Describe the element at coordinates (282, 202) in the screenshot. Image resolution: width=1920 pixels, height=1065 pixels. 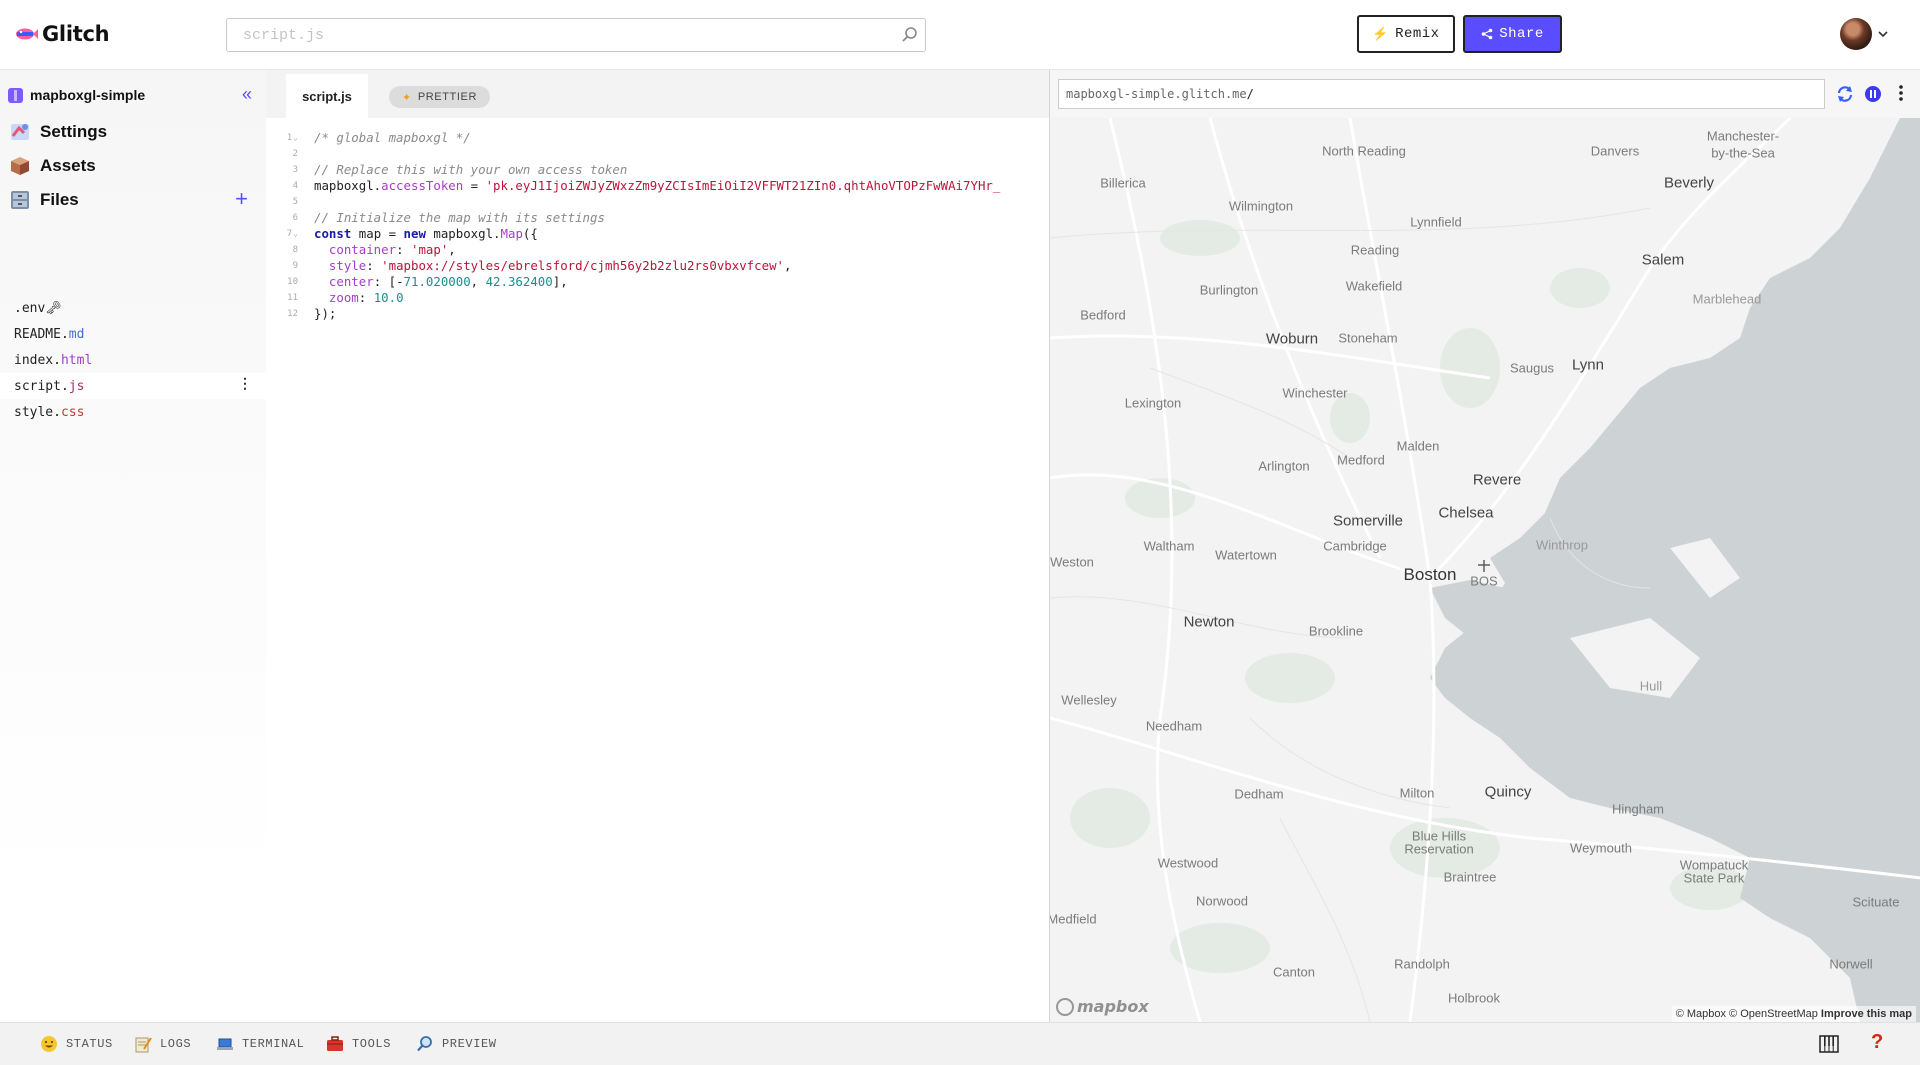
I see `line-number: 5` at that location.